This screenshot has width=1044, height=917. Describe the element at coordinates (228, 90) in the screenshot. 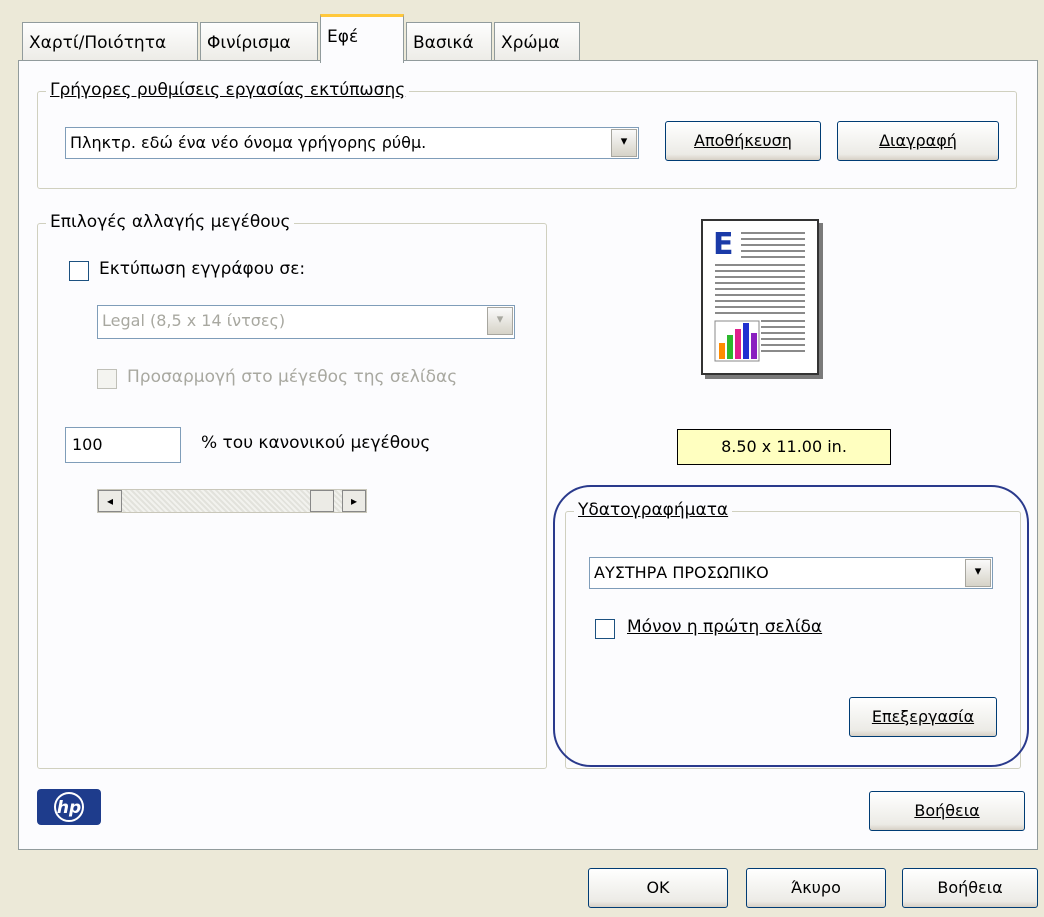

I see `quick-settings-legend: Γρήγορες ρυθμίσεις εργασίας εκτύπωσης` at that location.